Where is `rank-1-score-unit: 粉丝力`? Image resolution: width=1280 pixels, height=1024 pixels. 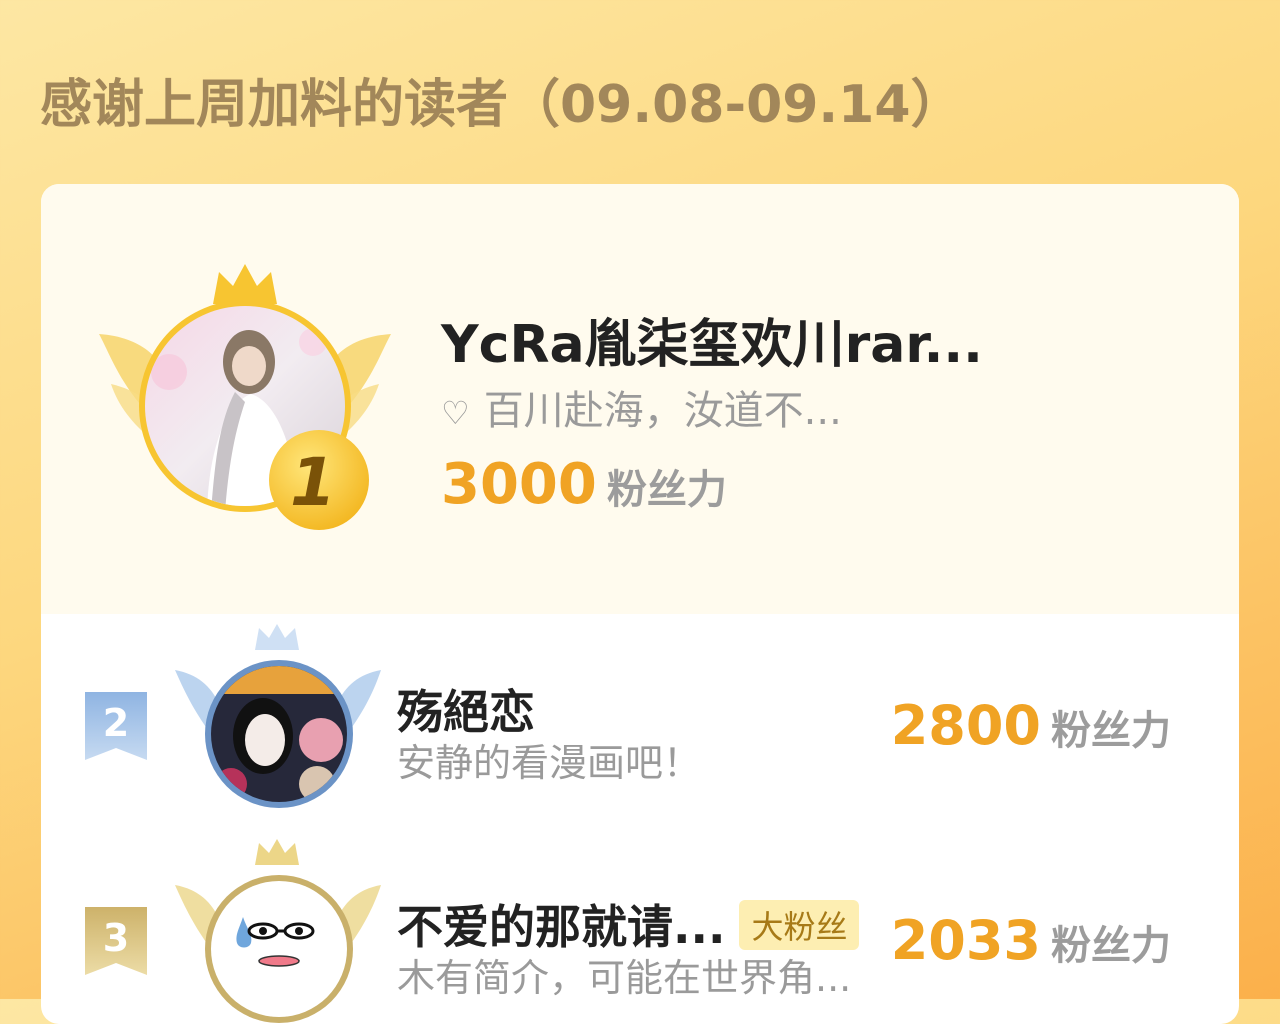 rank-1-score-unit: 粉丝力 is located at coordinates (666, 490).